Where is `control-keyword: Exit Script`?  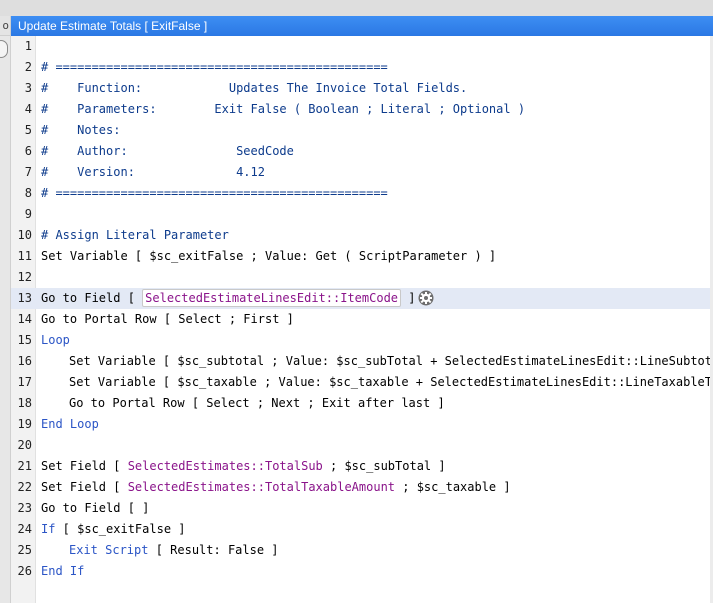 control-keyword: Exit Script is located at coordinates (109, 550).